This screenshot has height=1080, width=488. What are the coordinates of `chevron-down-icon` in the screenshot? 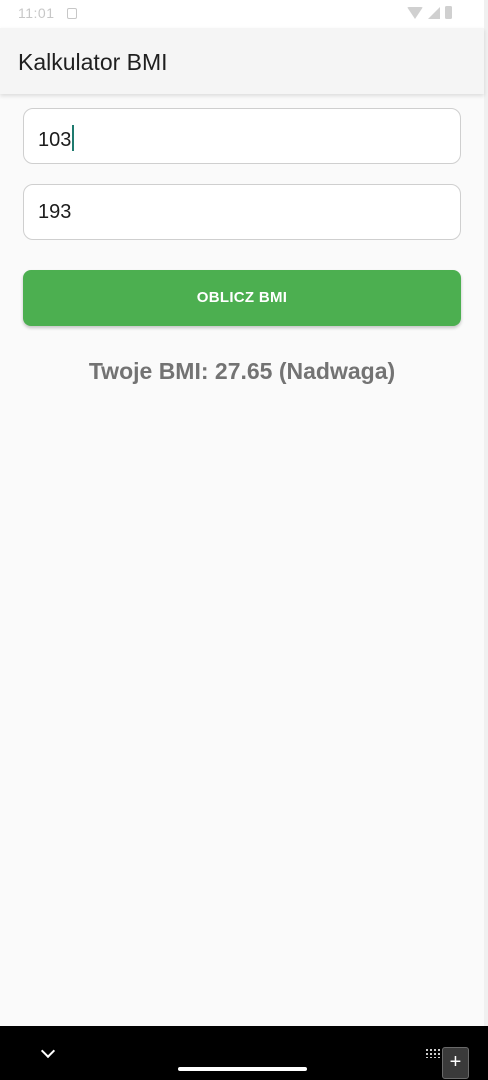 It's located at (48, 1051).